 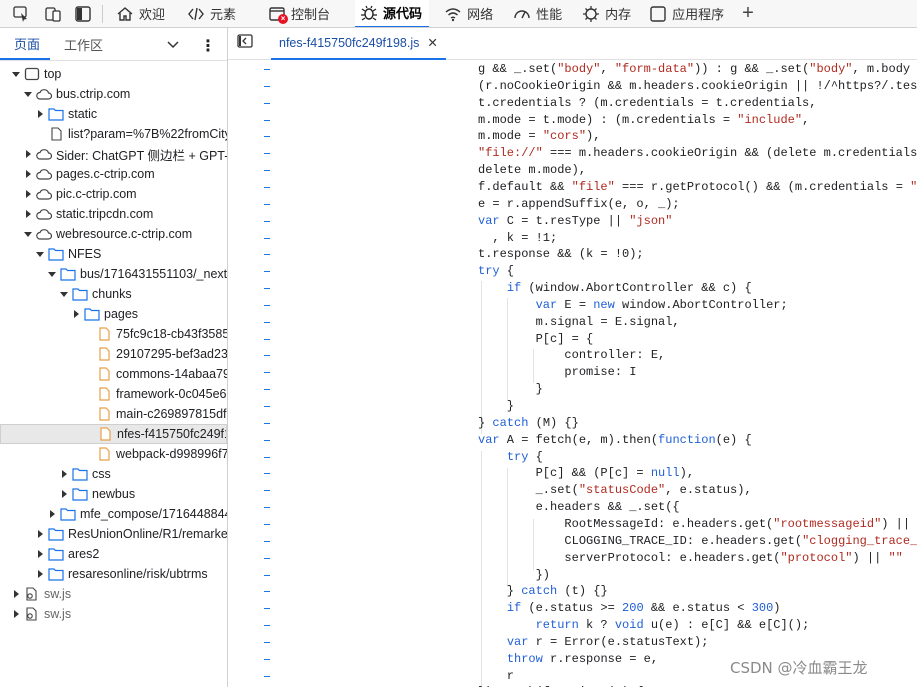 What do you see at coordinates (113, 214) in the screenshot?
I see `tree-item: static.tripcdn.com` at bounding box center [113, 214].